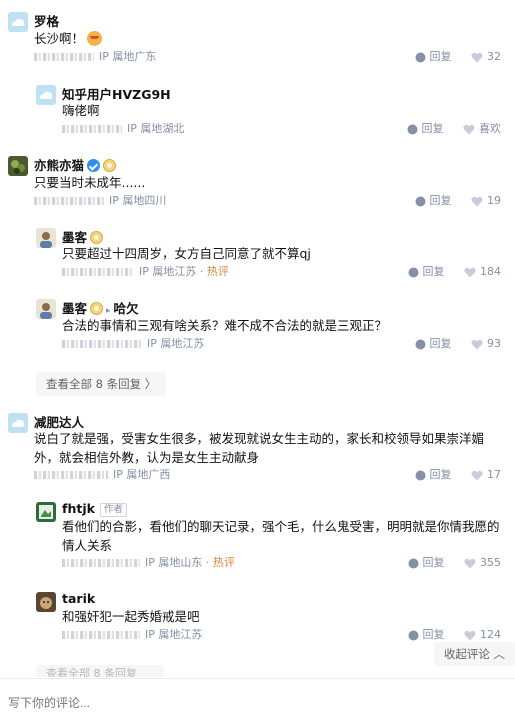 This screenshot has height=720, width=515. Describe the element at coordinates (257, 678) in the screenshot. I see `divider` at that location.